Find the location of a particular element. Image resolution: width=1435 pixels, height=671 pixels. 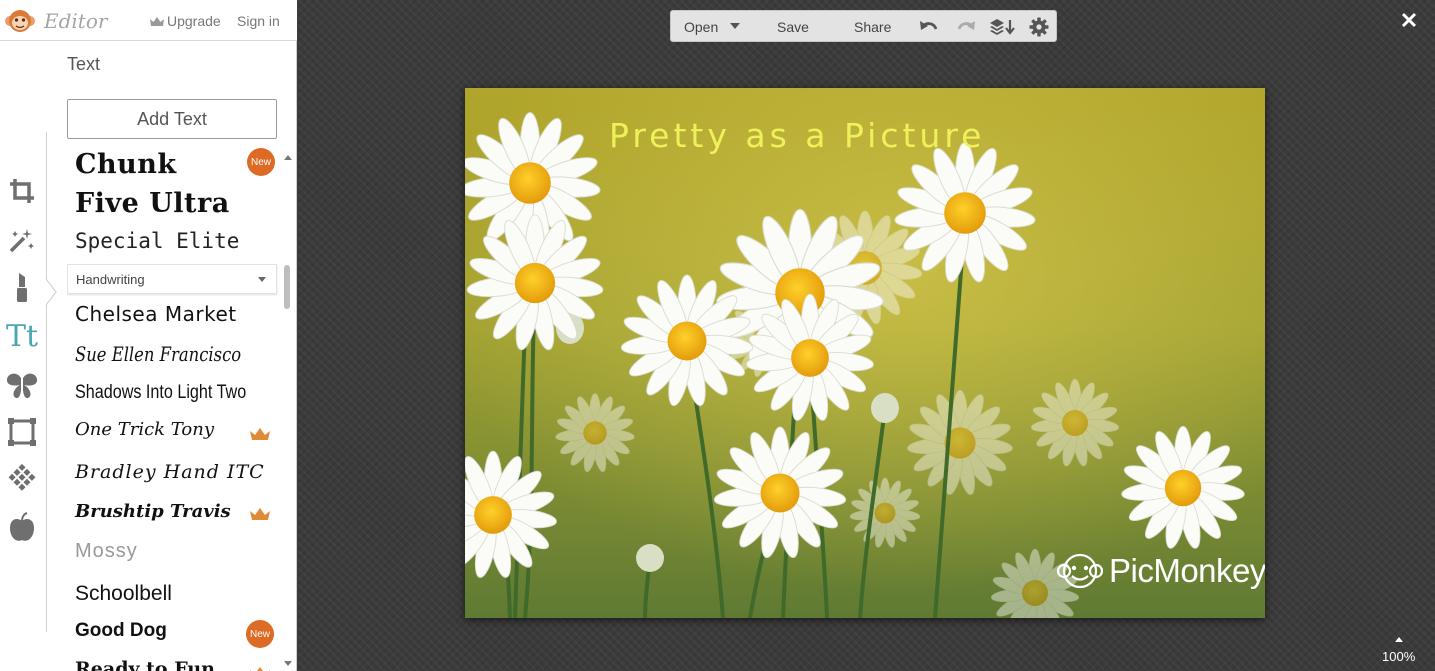

text-tool: Tt is located at coordinates (22, 336).